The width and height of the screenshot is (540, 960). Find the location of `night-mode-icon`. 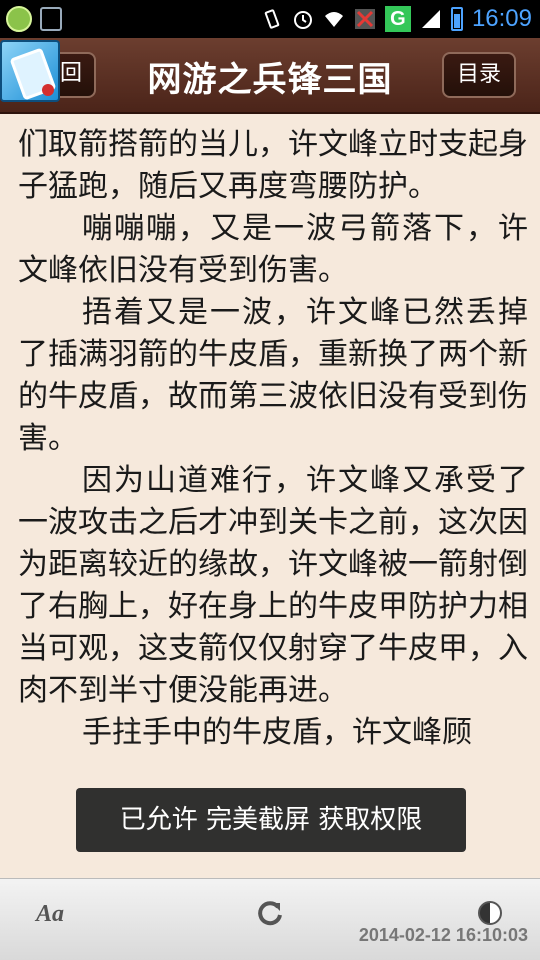

night-mode-icon is located at coordinates (490, 913).